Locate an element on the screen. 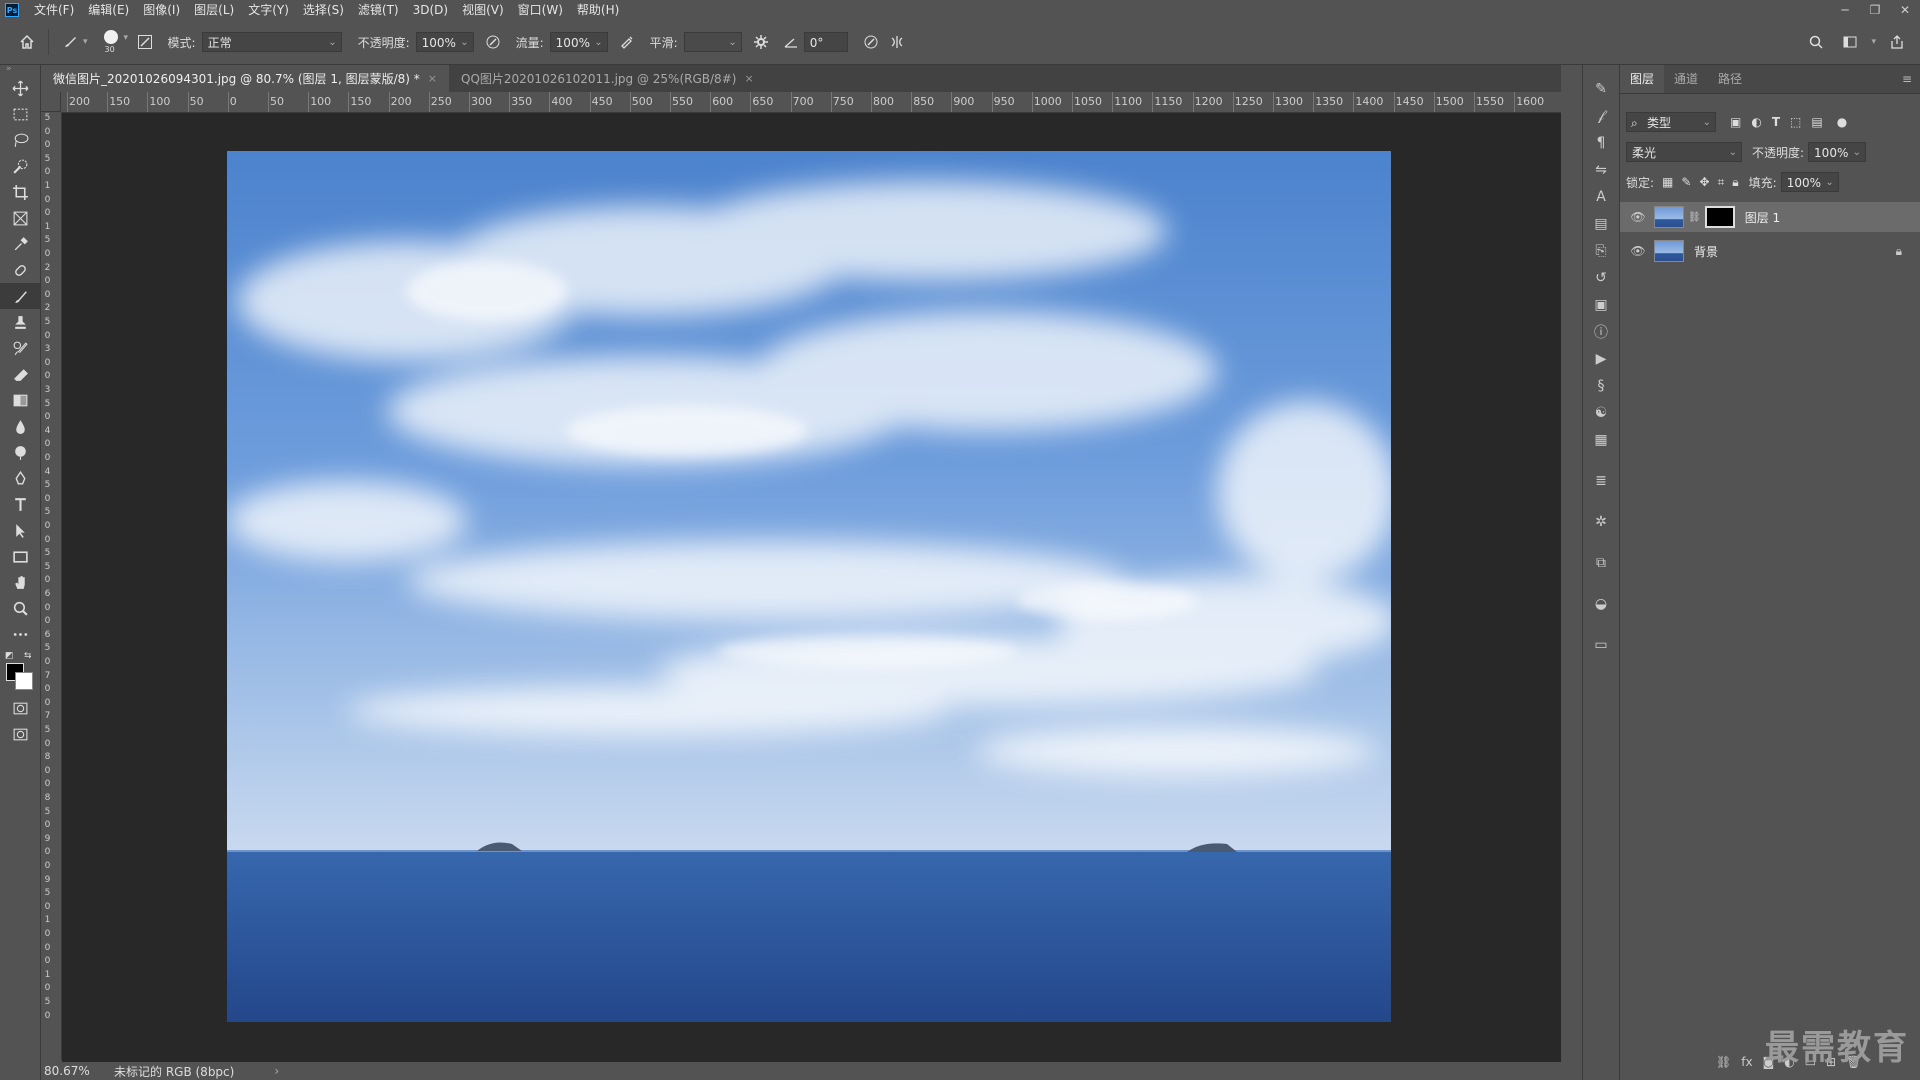  notes-icon: ≣ is located at coordinates (1601, 480).